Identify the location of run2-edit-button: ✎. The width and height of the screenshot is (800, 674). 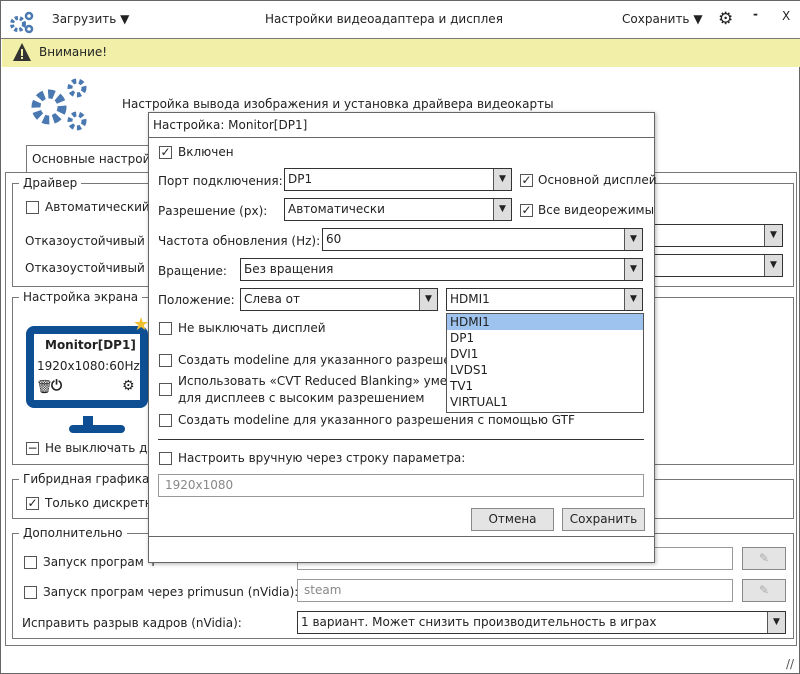
(764, 590).